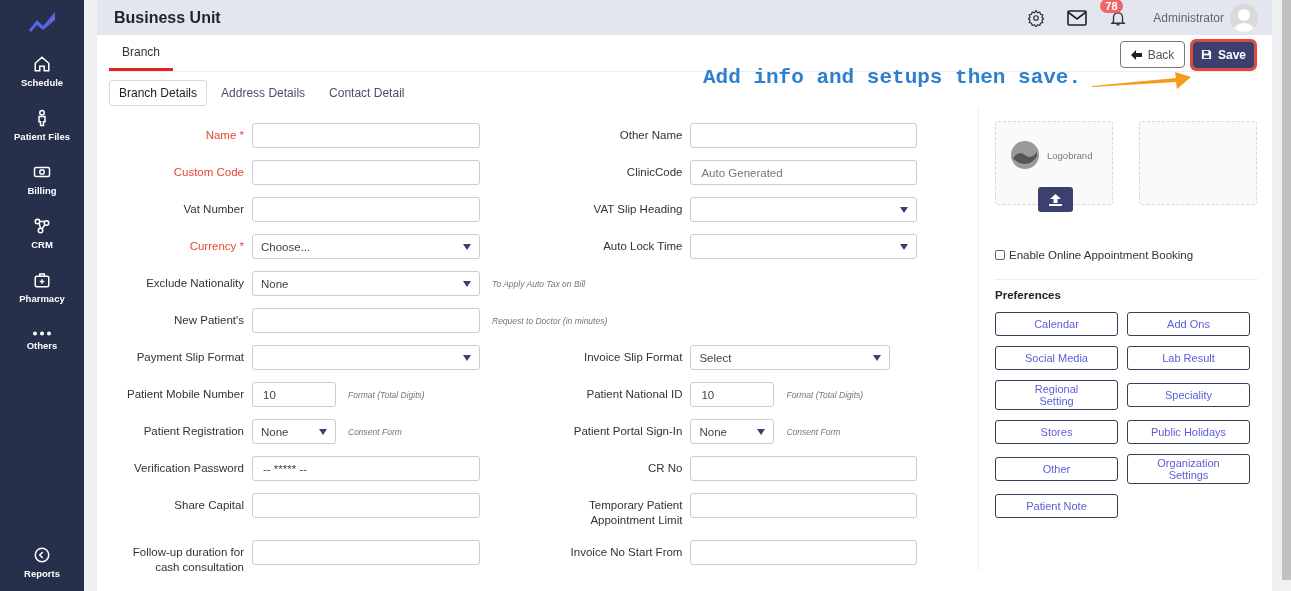 The width and height of the screenshot is (1291, 591). I want to click on preference-button: Public Holidays, so click(1188, 432).